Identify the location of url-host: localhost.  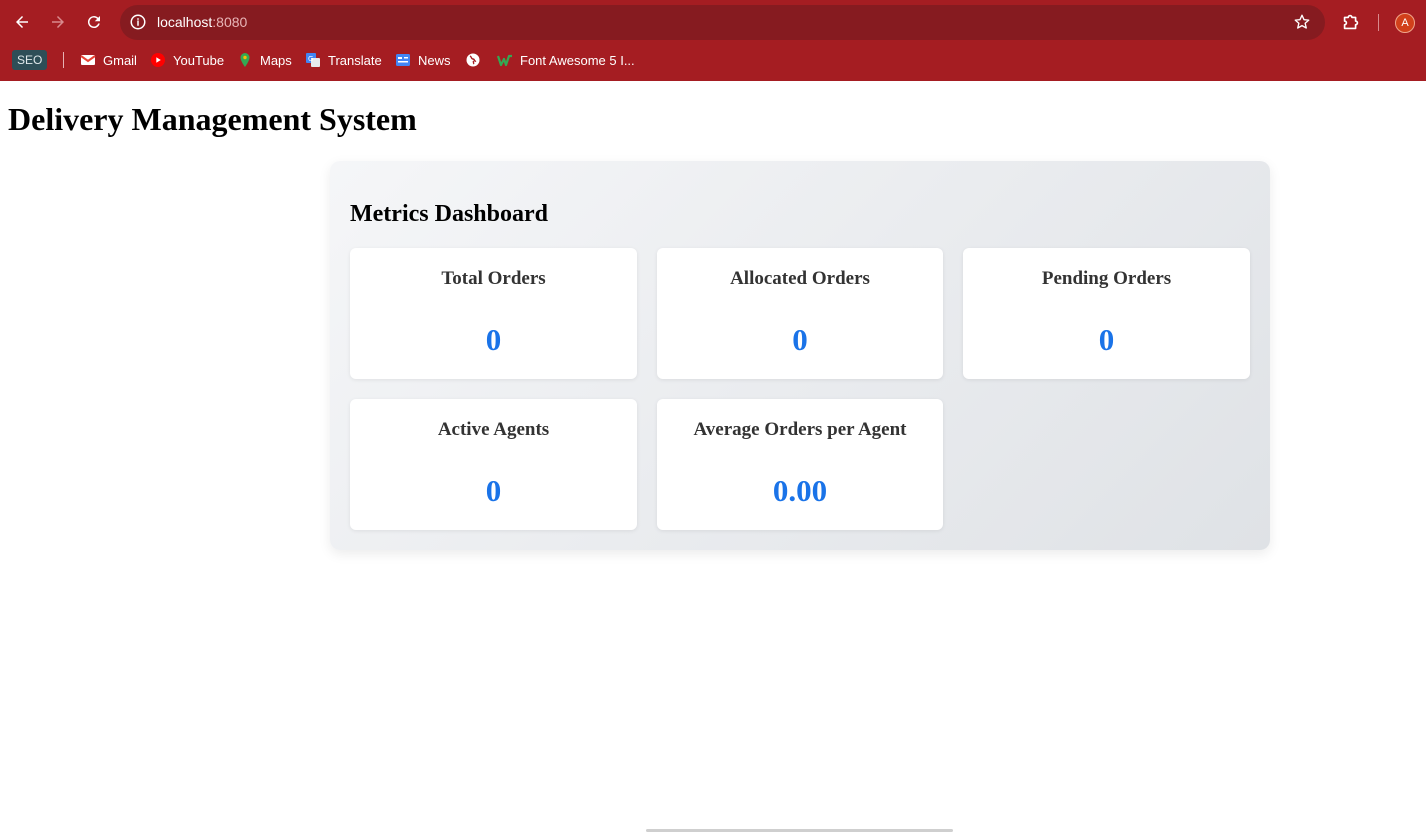
(185, 22).